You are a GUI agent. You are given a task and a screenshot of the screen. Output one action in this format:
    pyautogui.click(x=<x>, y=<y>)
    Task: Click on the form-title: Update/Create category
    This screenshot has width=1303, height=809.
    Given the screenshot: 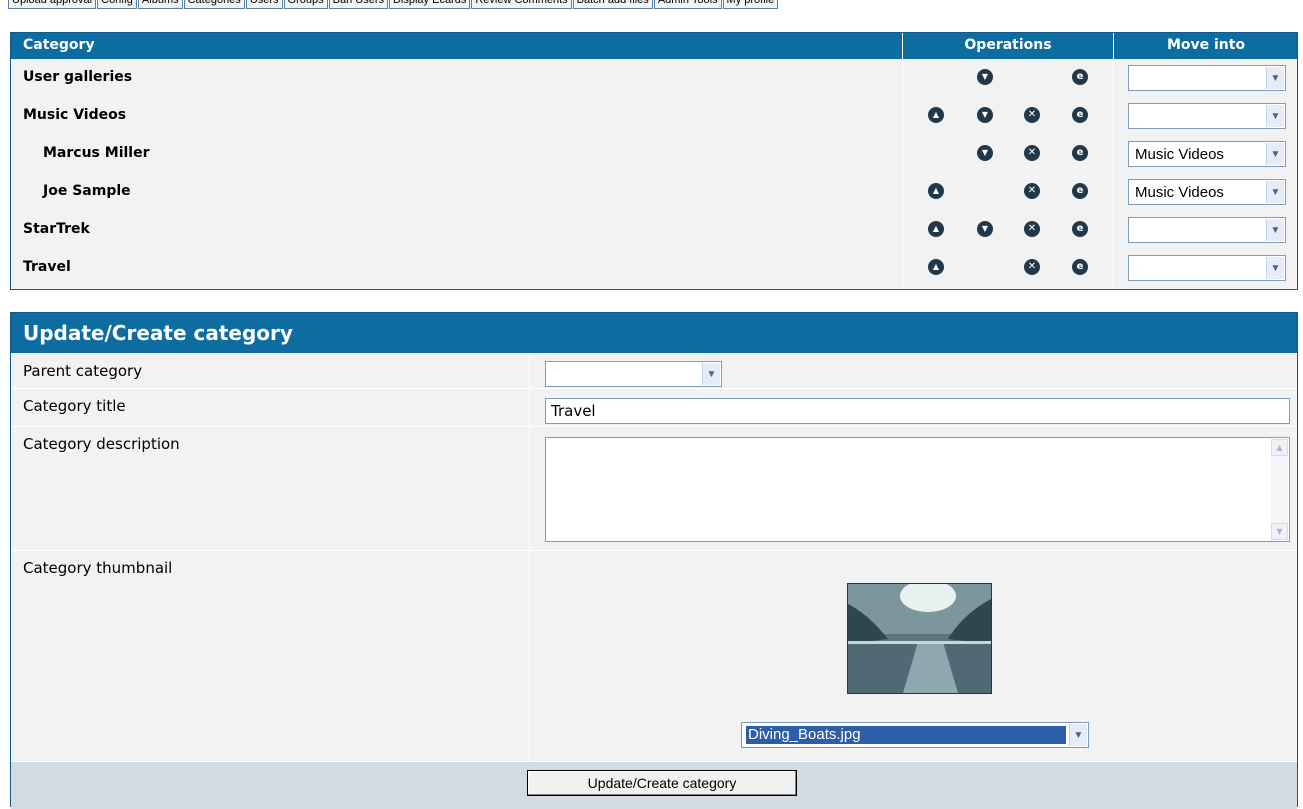 What is the action you would take?
    pyautogui.click(x=654, y=333)
    